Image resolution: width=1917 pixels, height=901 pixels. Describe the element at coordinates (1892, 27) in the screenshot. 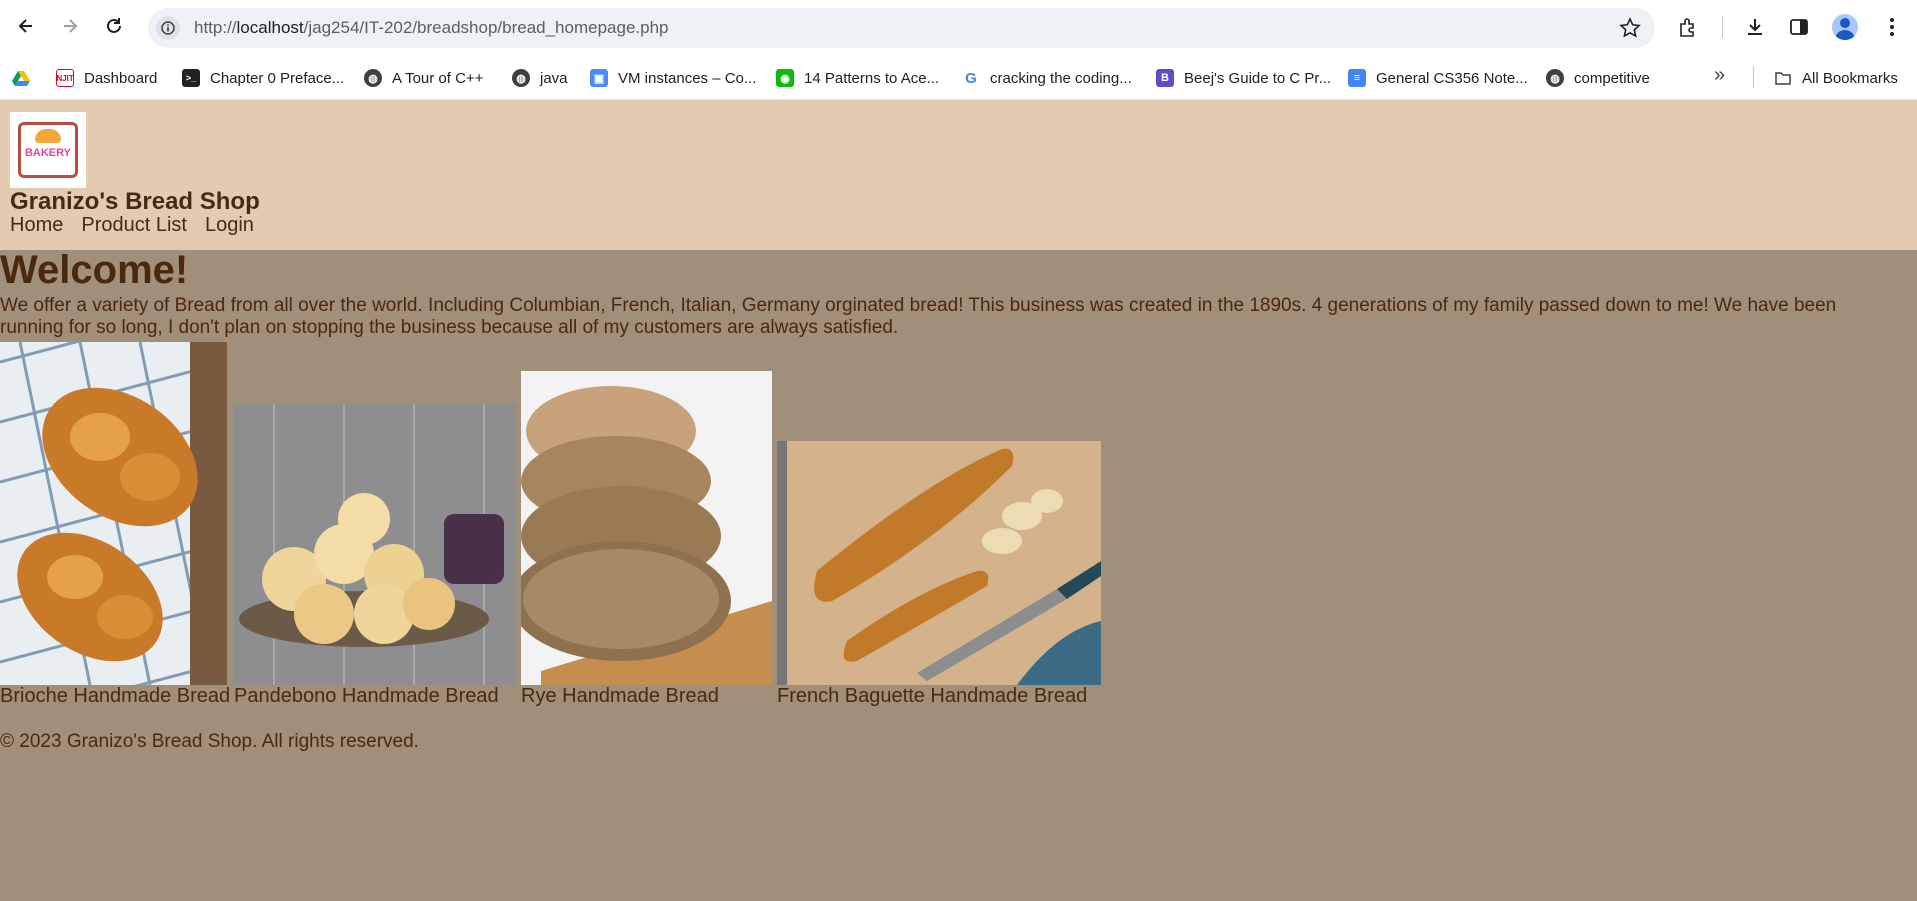

I see `menu-kebab-icon` at that location.